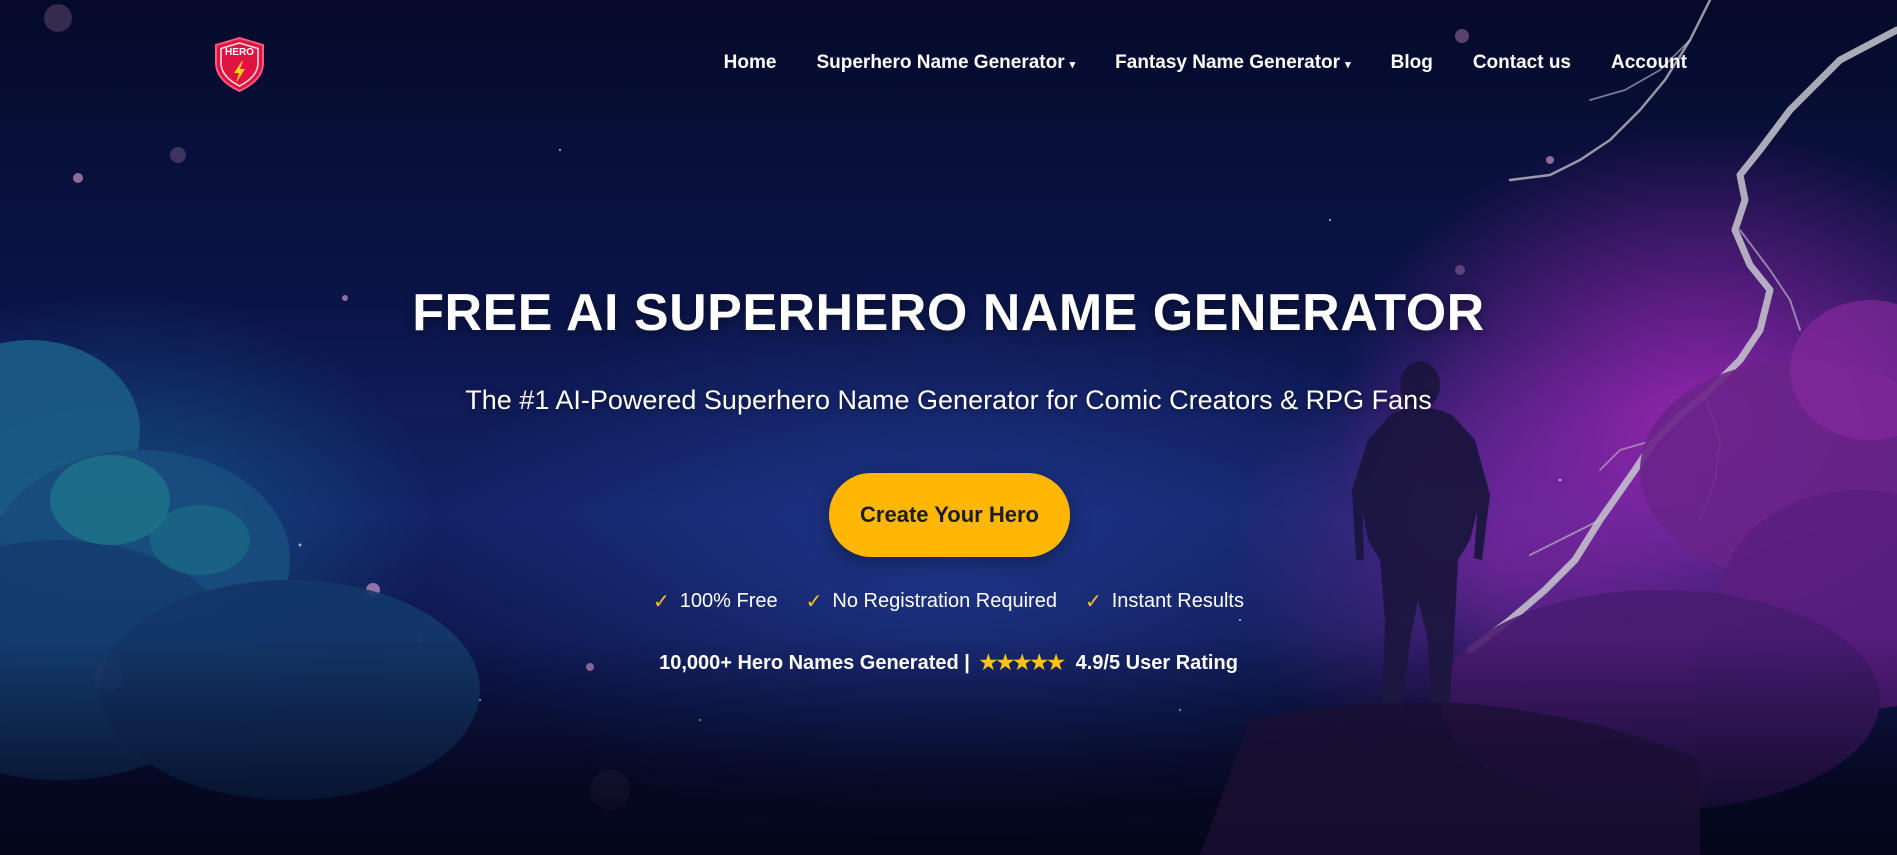 This screenshot has height=855, width=1897. I want to click on nav-account: Account, so click(1649, 63).